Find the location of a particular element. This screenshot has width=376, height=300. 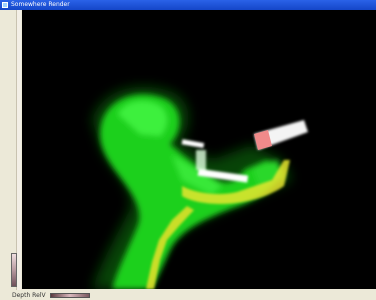

marker-block is located at coordinates (281, 135).